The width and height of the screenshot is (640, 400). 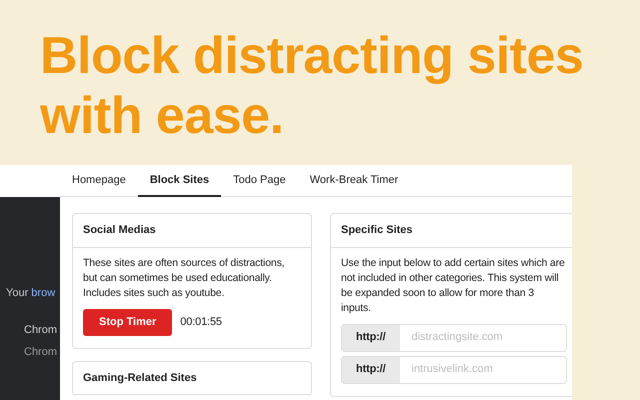 I want to click on item-title: Chrom, so click(x=41, y=330).